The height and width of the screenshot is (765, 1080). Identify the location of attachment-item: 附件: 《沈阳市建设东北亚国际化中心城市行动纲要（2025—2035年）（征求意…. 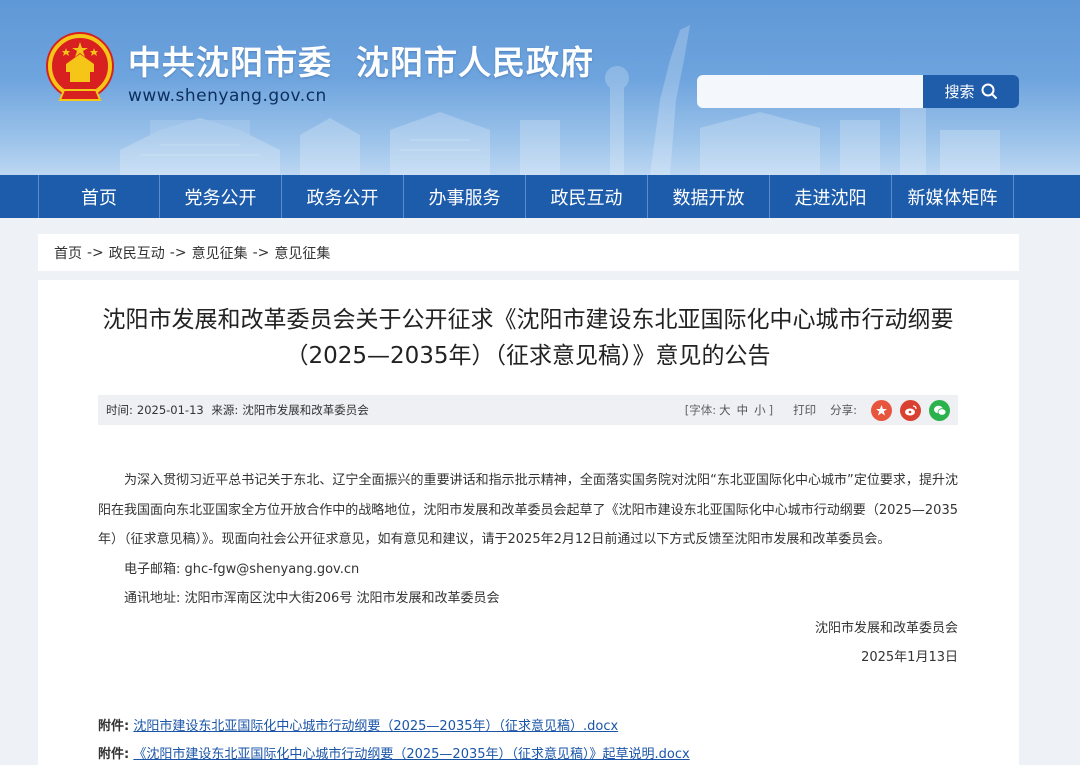
(394, 752).